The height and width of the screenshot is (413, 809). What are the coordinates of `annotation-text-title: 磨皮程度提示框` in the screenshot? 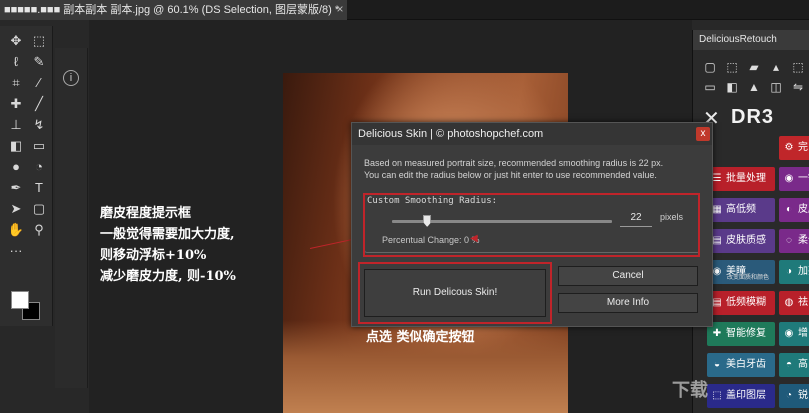 It's located at (146, 213).